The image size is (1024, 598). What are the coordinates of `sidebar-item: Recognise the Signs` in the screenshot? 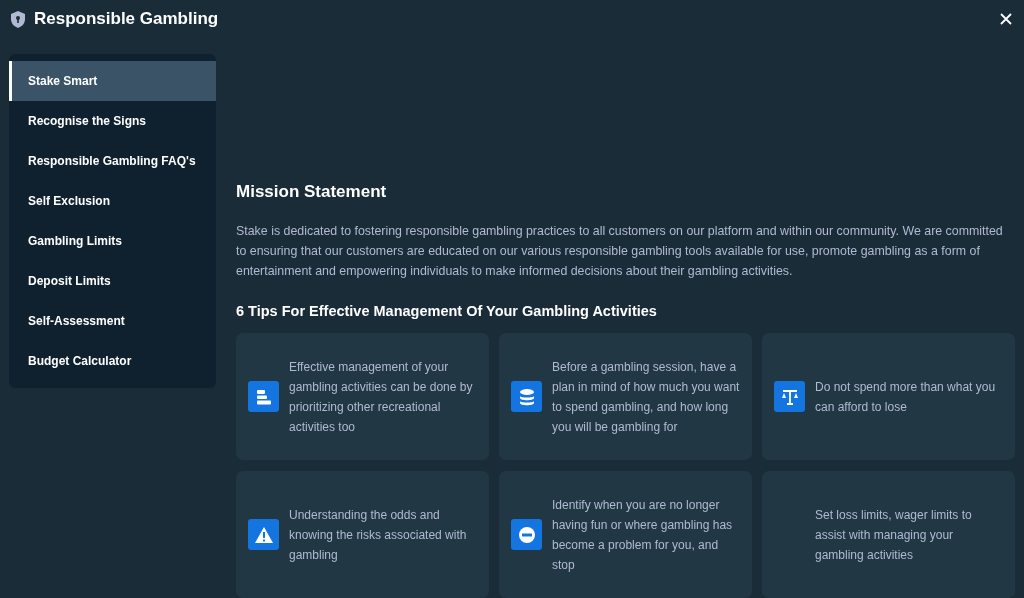 It's located at (112, 121).